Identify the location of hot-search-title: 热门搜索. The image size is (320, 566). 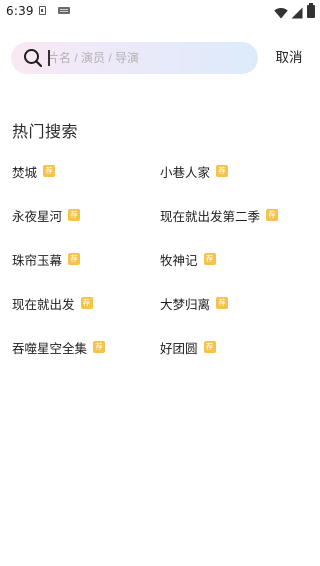
(45, 131).